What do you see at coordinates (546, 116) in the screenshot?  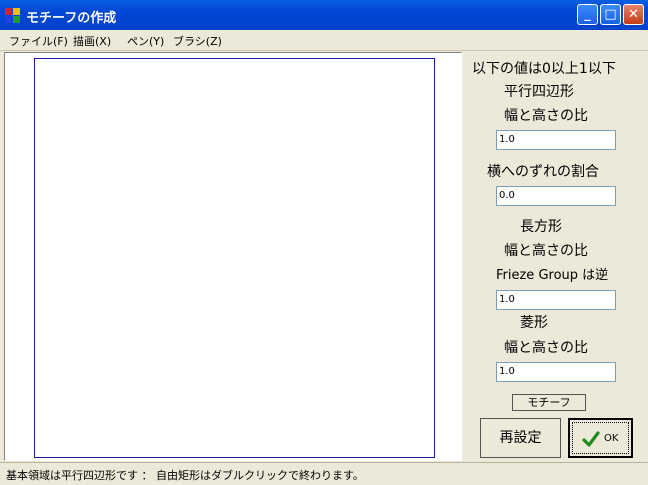 I see `parallelogram-ratio-label: 幅と高さの比` at bounding box center [546, 116].